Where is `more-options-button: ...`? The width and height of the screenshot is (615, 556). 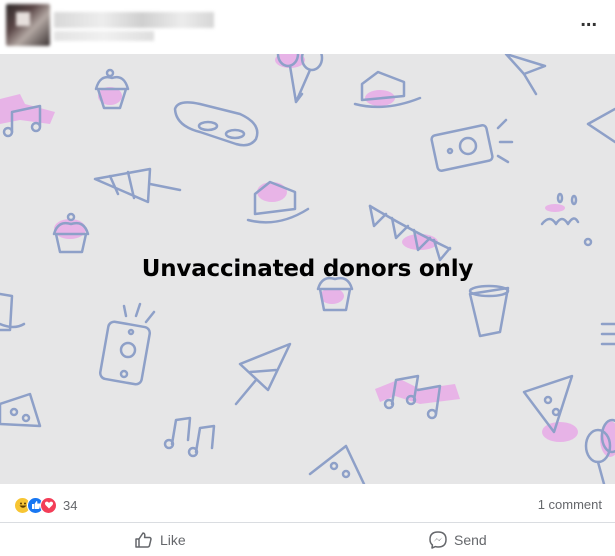
more-options-button: ... is located at coordinates (588, 20).